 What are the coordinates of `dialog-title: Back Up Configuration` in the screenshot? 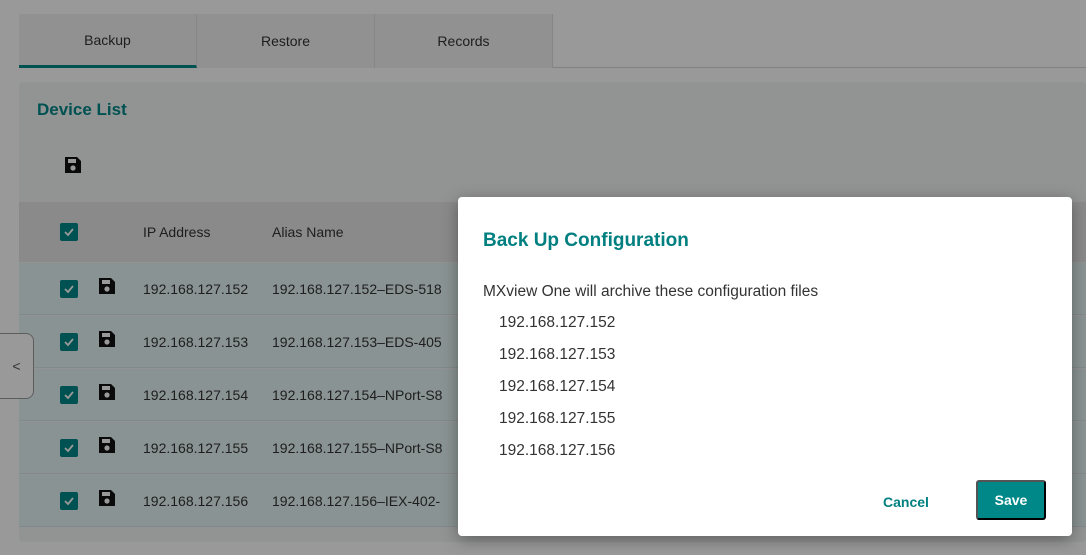 It's located at (586, 240).